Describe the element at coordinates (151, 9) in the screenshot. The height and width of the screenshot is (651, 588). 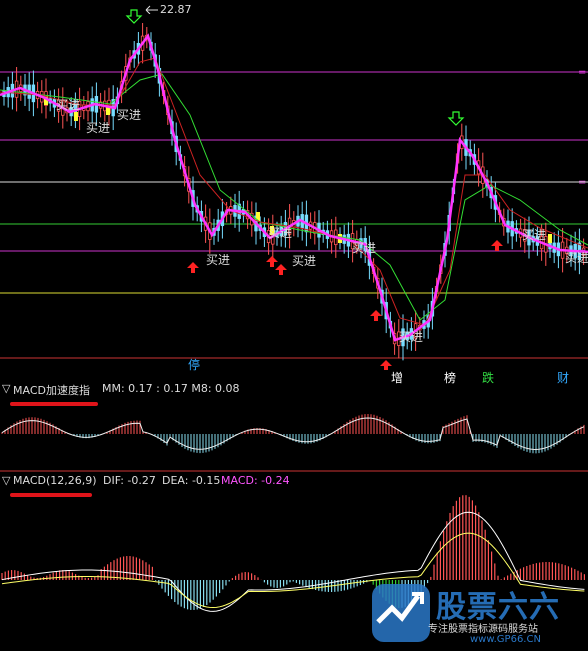
I see `peak-pointer` at that location.